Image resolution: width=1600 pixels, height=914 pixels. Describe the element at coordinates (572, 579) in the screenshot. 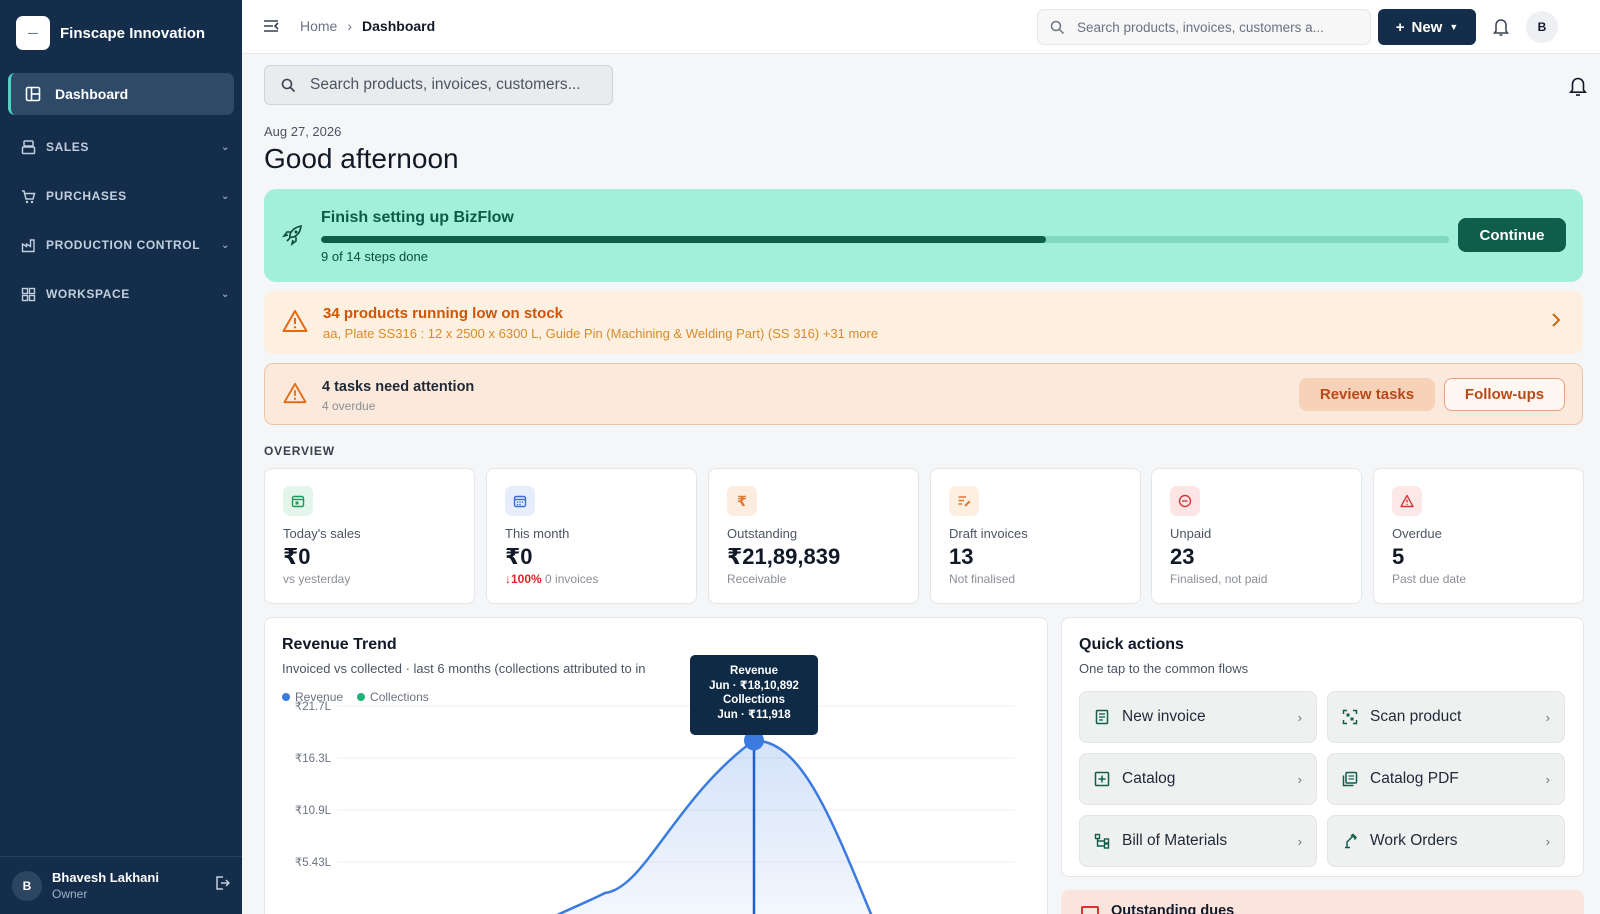

I see `kpi-sub-text: 0 invoices` at that location.